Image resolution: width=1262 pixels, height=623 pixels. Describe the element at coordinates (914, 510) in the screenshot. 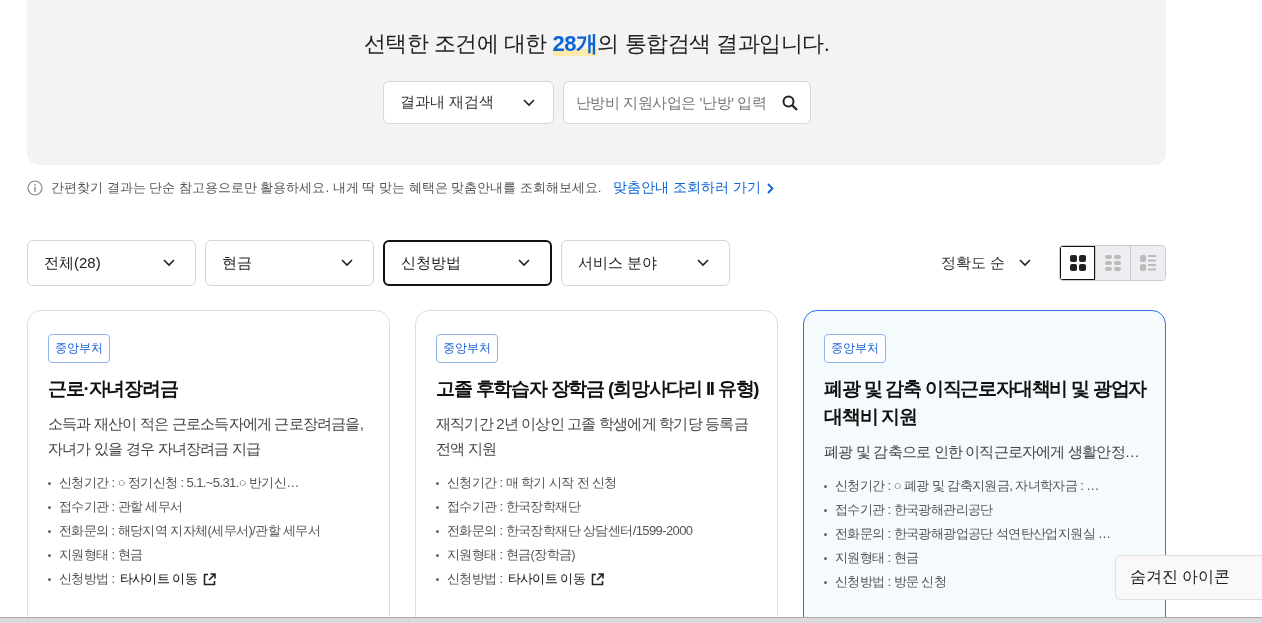

I see `detail-text: 접수기관 : 한국광해관리공단` at that location.